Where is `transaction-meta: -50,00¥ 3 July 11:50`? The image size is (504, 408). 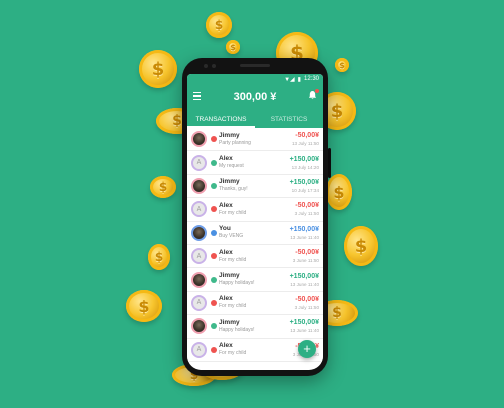 transaction-meta: -50,00¥ 3 July 11:50 is located at coordinates (307, 303).